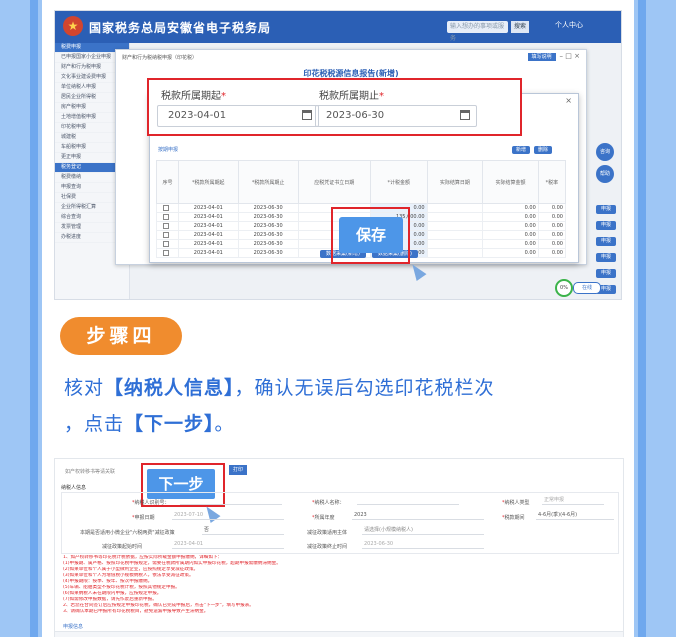 The image size is (676, 637). What do you see at coordinates (418, 516) in the screenshot?
I see `year-select: 2023` at bounding box center [418, 516].